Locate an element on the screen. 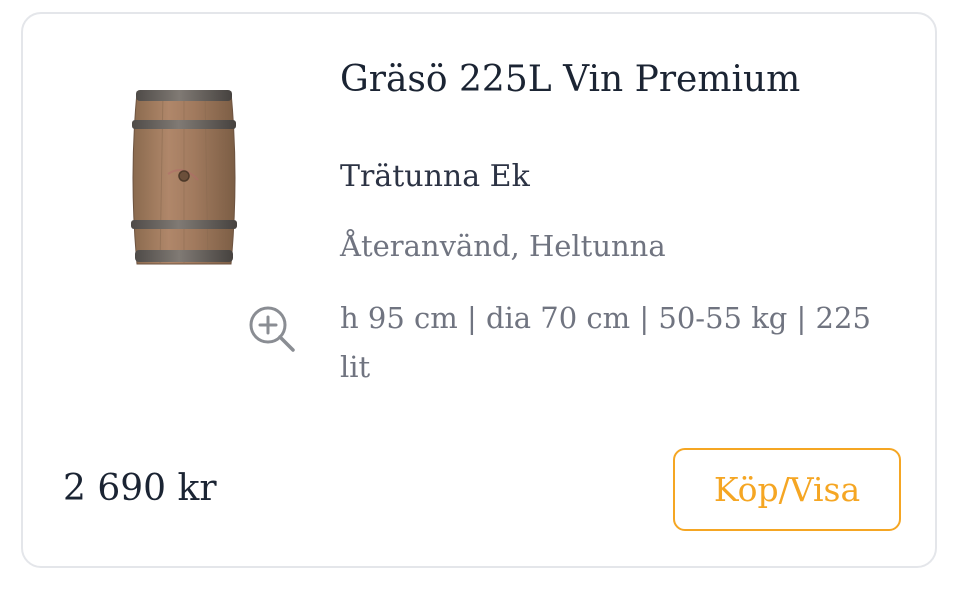 This screenshot has height=611, width=960. product-price: 2 690 kr is located at coordinates (140, 488).